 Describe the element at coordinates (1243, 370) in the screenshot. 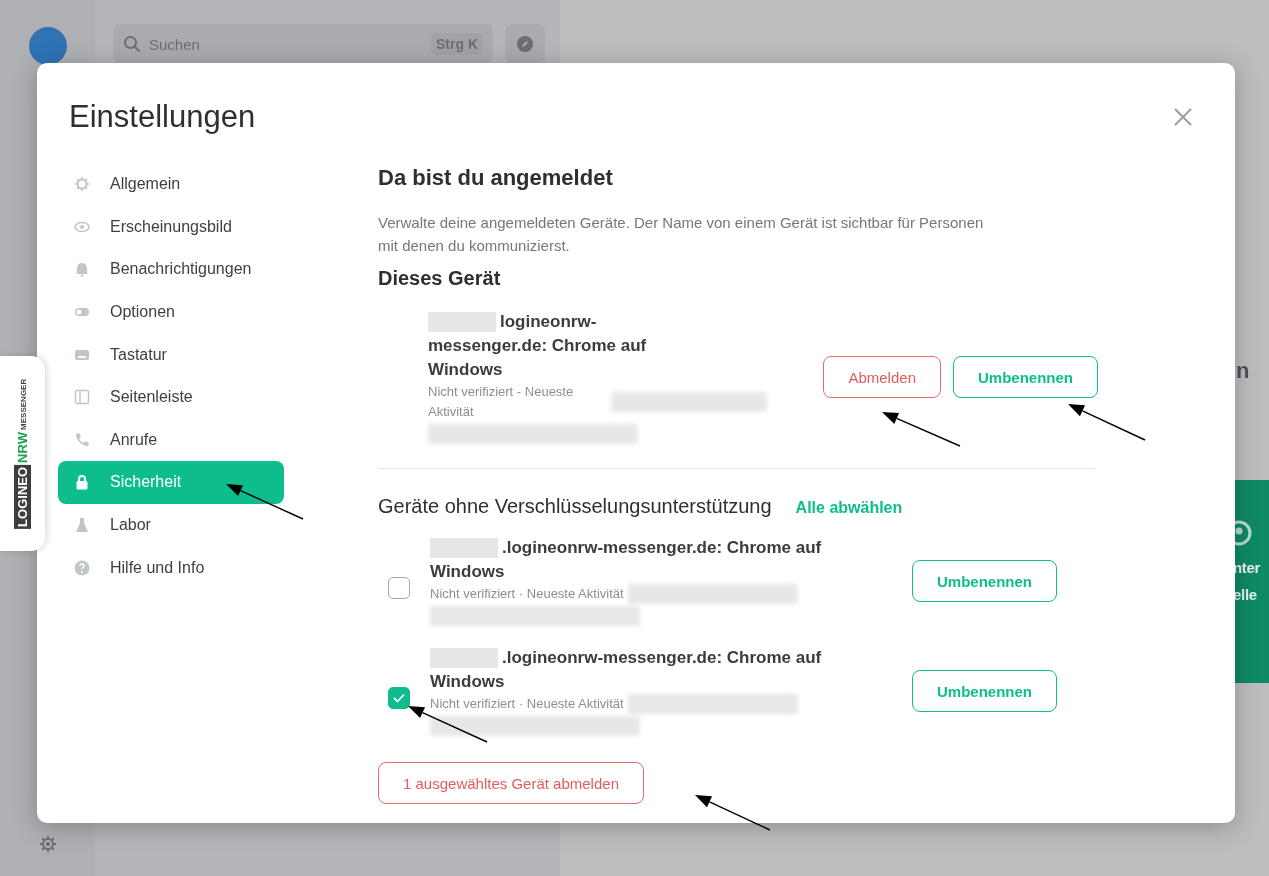

I see `partial-text: n` at that location.